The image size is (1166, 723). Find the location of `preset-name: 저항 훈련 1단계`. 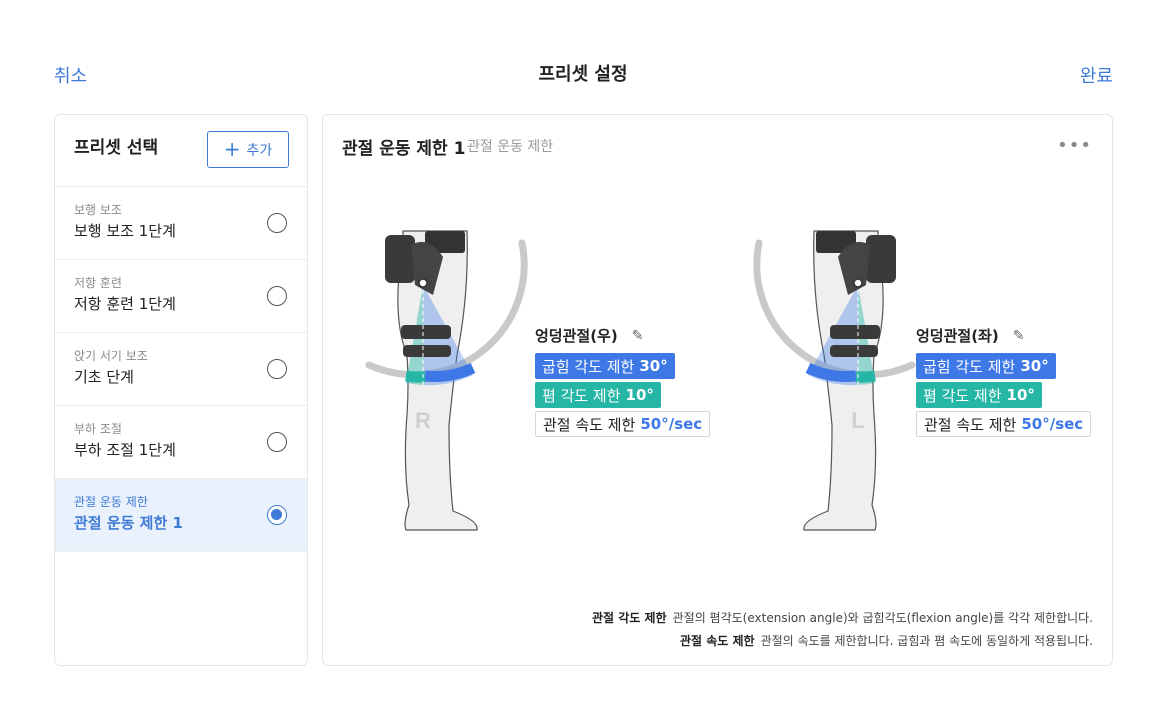

preset-name: 저항 훈련 1단계 is located at coordinates (125, 304).